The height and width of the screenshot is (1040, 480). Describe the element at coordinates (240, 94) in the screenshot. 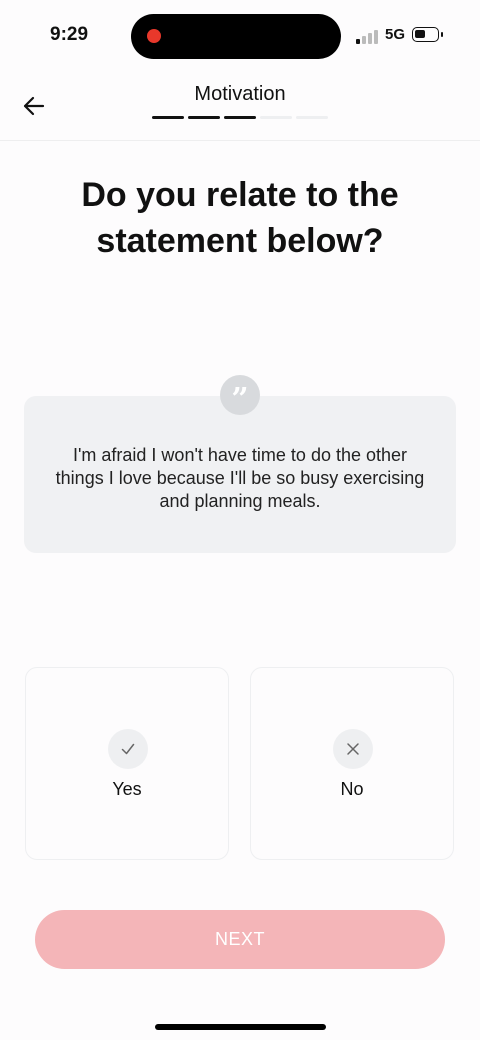

I see `page-title: Motivation` at that location.